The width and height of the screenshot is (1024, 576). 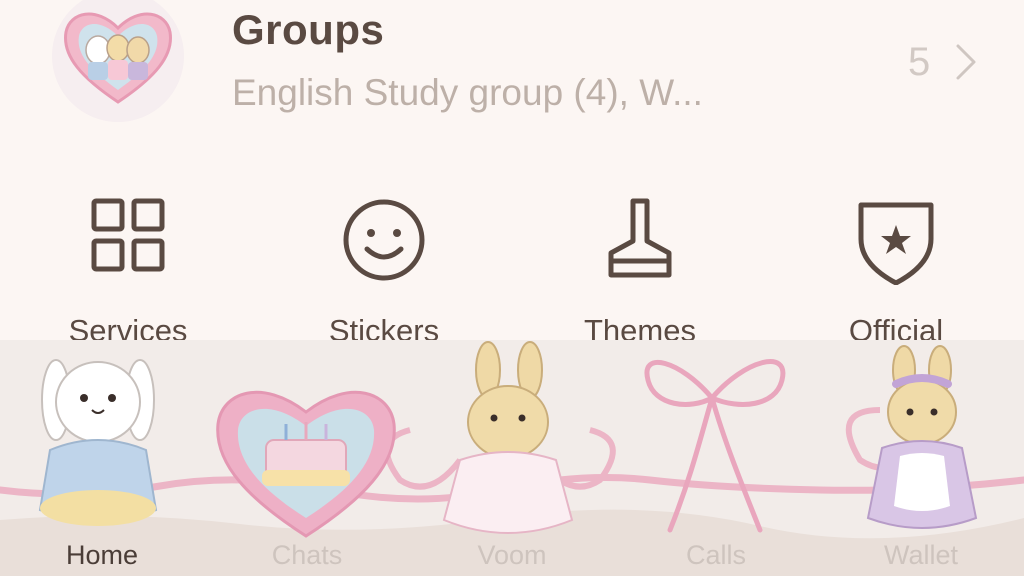 What do you see at coordinates (128, 235) in the screenshot?
I see `grid-icon` at bounding box center [128, 235].